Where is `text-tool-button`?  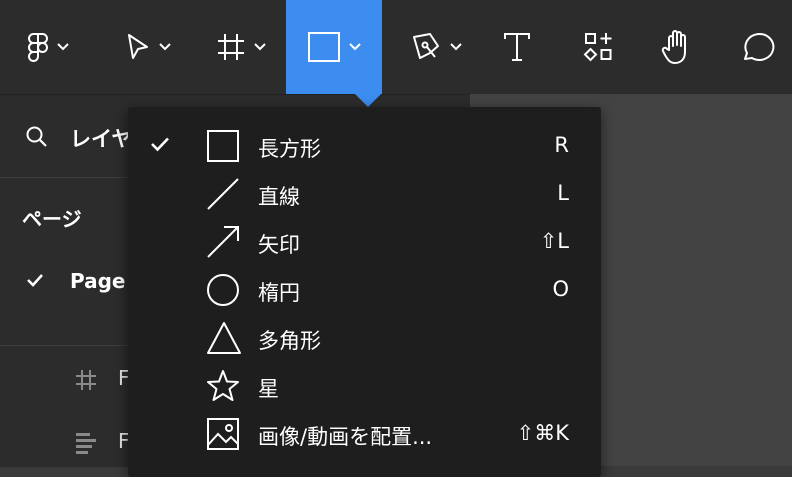
text-tool-button is located at coordinates (517, 47).